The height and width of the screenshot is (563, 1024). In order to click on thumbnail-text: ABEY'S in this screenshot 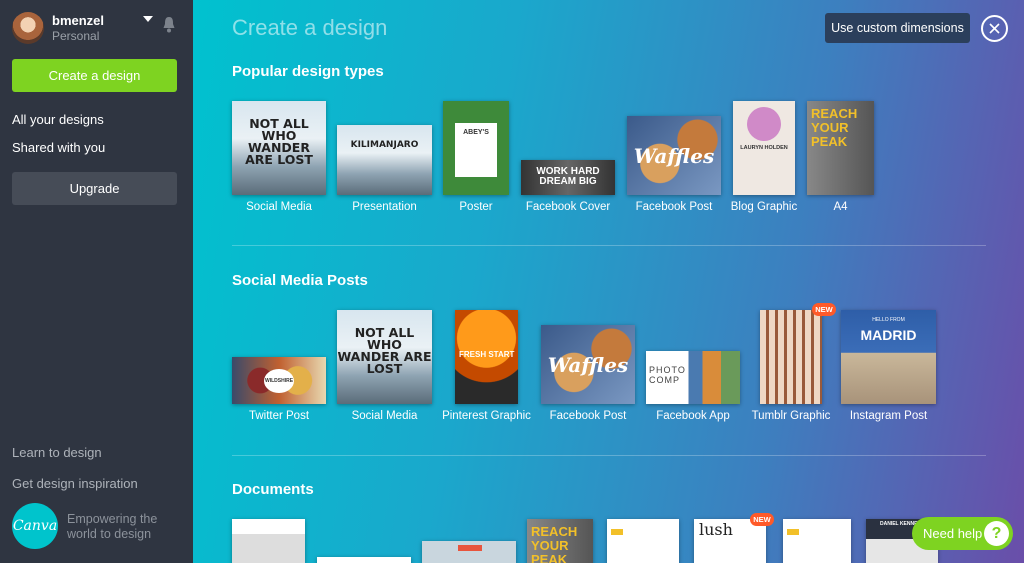, I will do `click(476, 132)`.